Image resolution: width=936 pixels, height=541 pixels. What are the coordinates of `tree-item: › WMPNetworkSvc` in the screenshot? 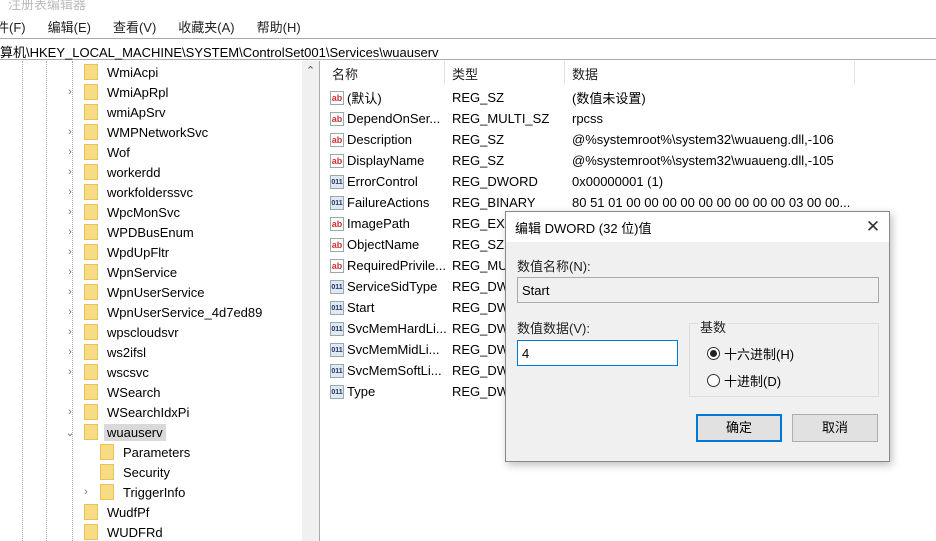 It's located at (137, 132).